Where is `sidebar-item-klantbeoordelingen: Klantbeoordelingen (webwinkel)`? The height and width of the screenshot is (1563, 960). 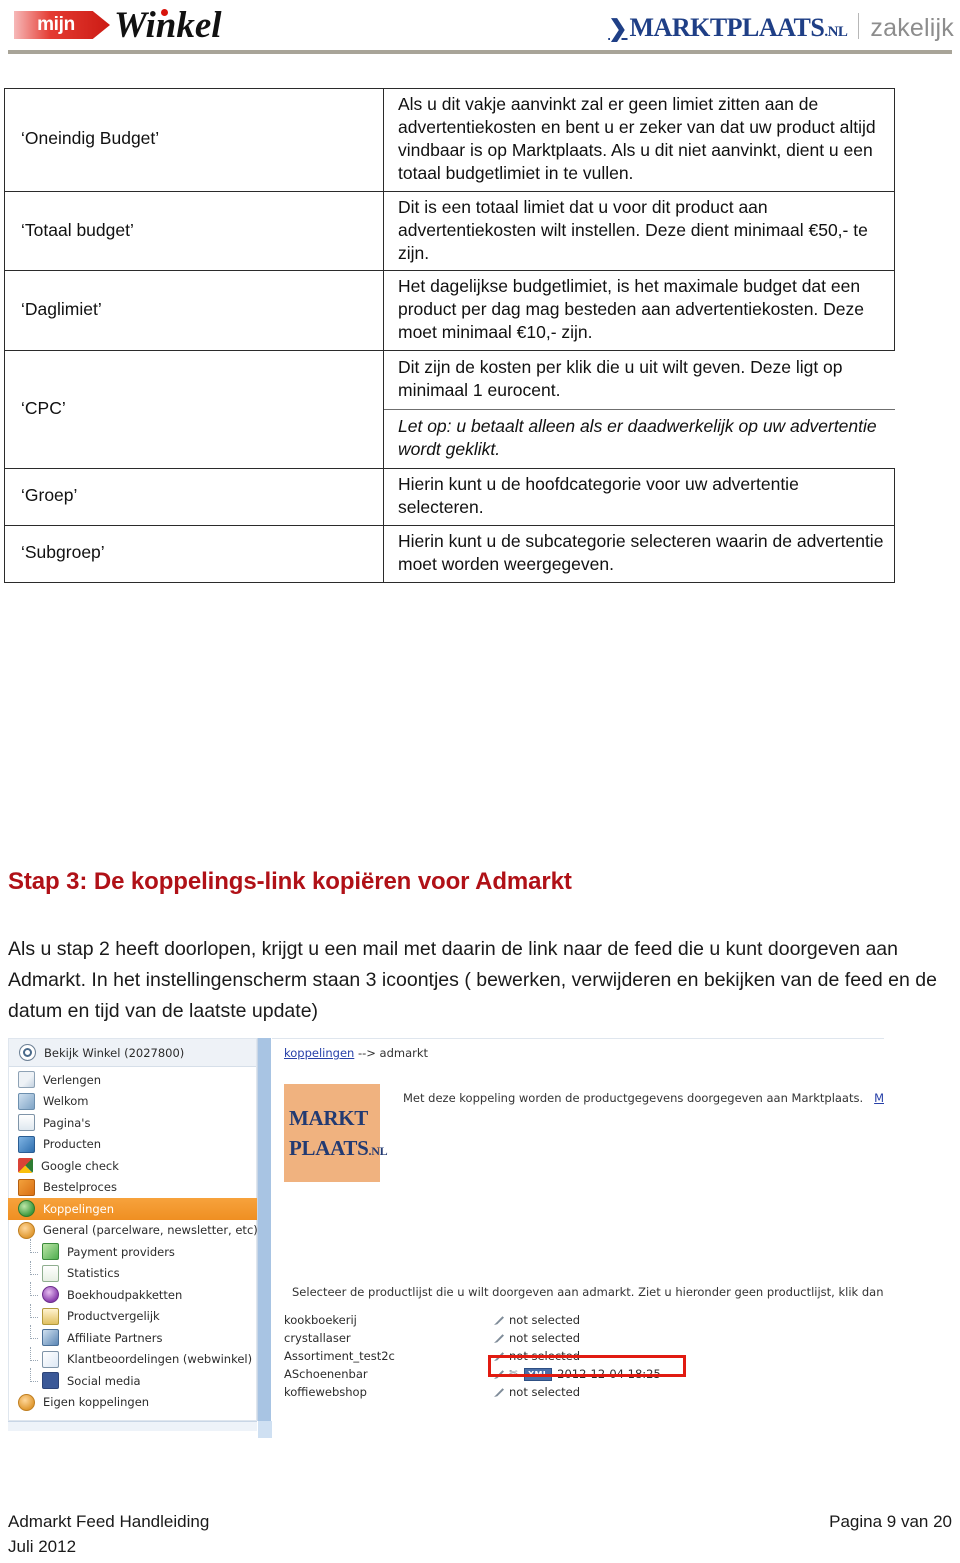
sidebar-item-klantbeoordelingen: Klantbeoordelingen (webwinkel) is located at coordinates (132, 1358).